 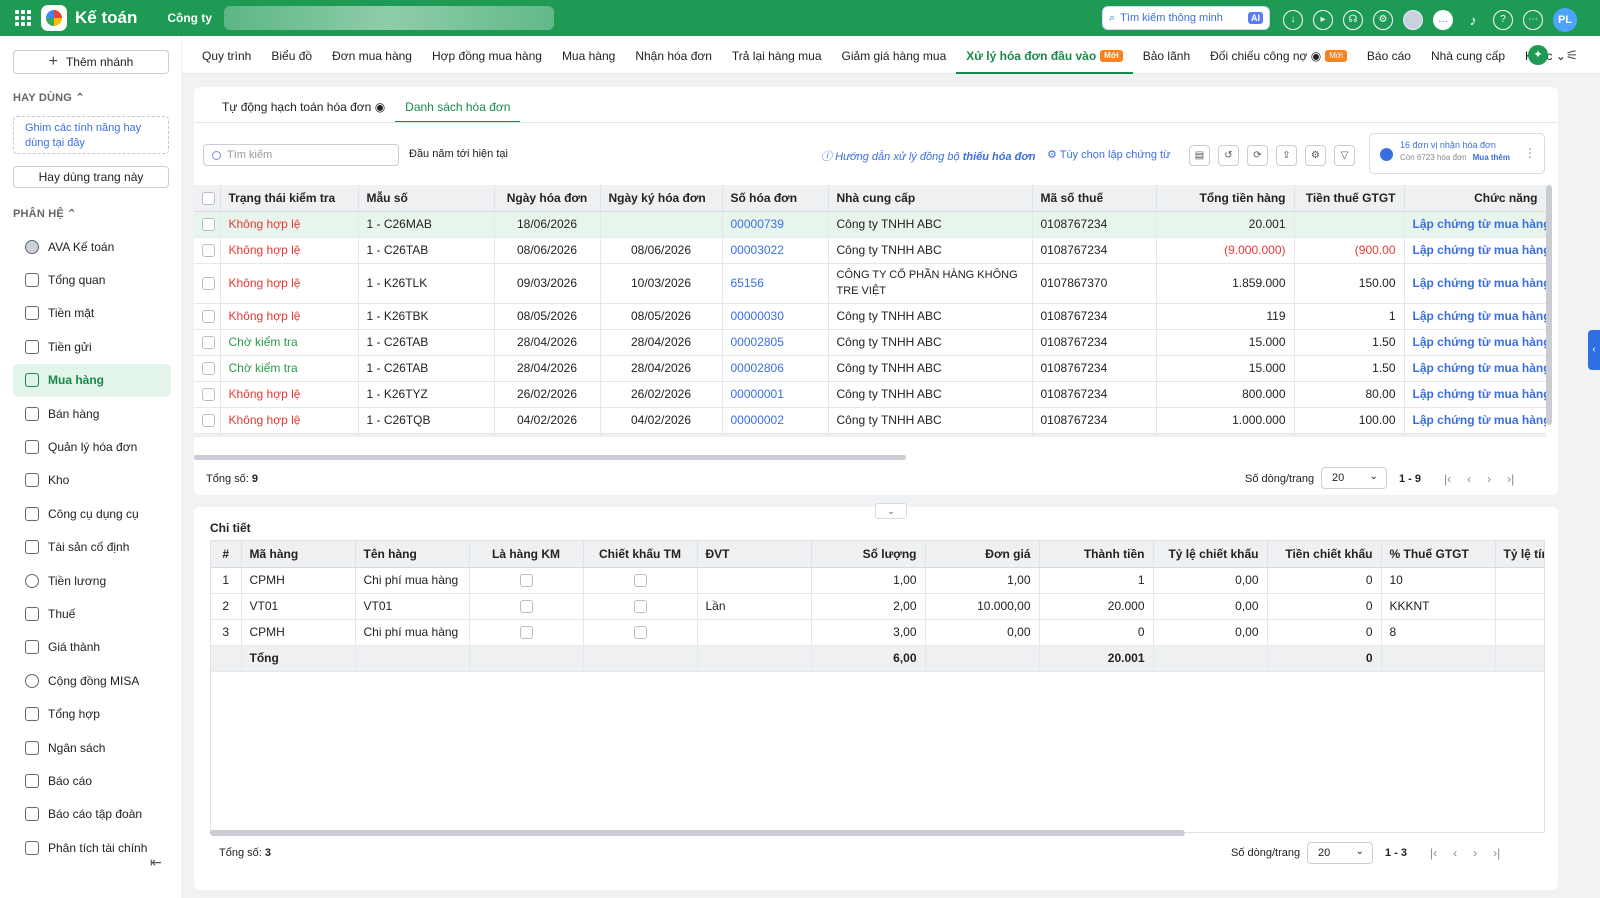 What do you see at coordinates (1433, 853) in the screenshot?
I see `first-page-icon: |‹` at bounding box center [1433, 853].